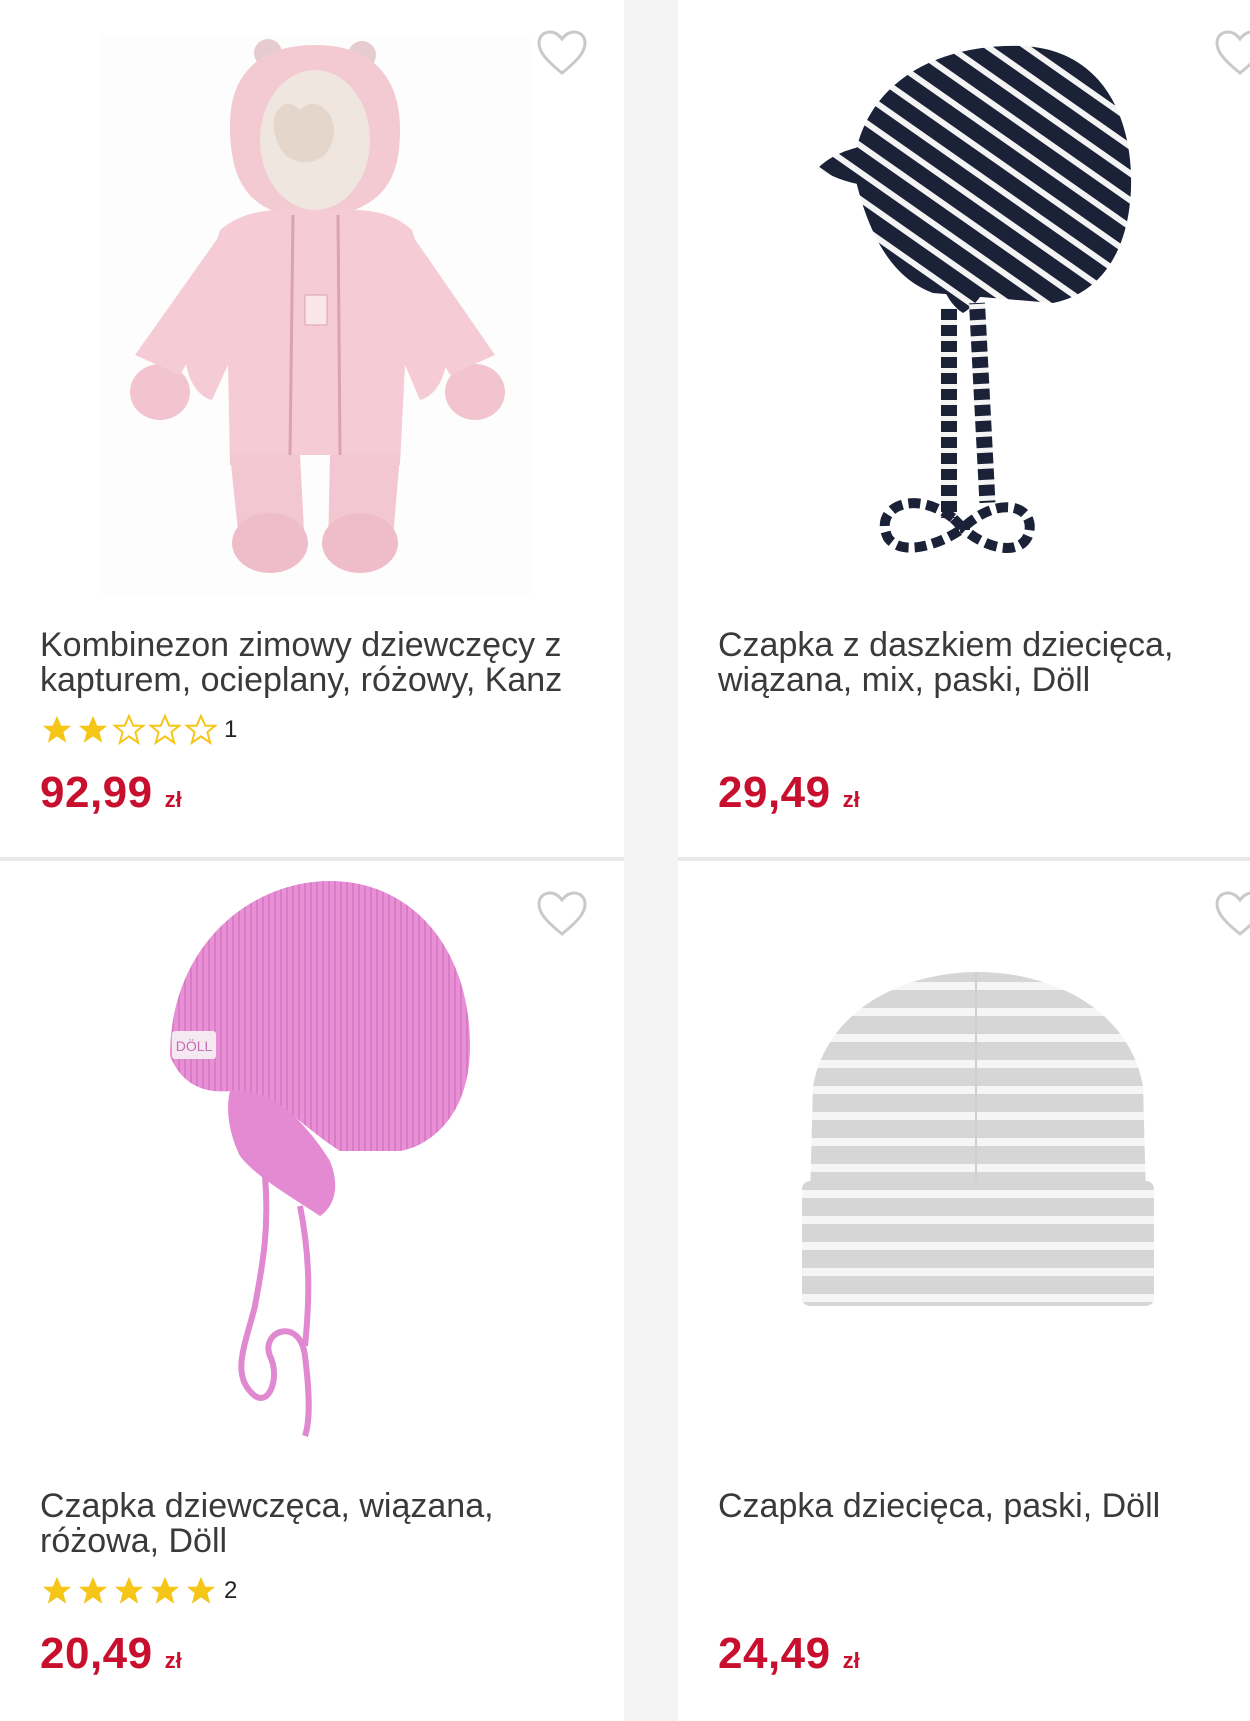 This screenshot has height=1721, width=1250. Describe the element at coordinates (231, 1590) in the screenshot. I see `review-count: 2` at that location.